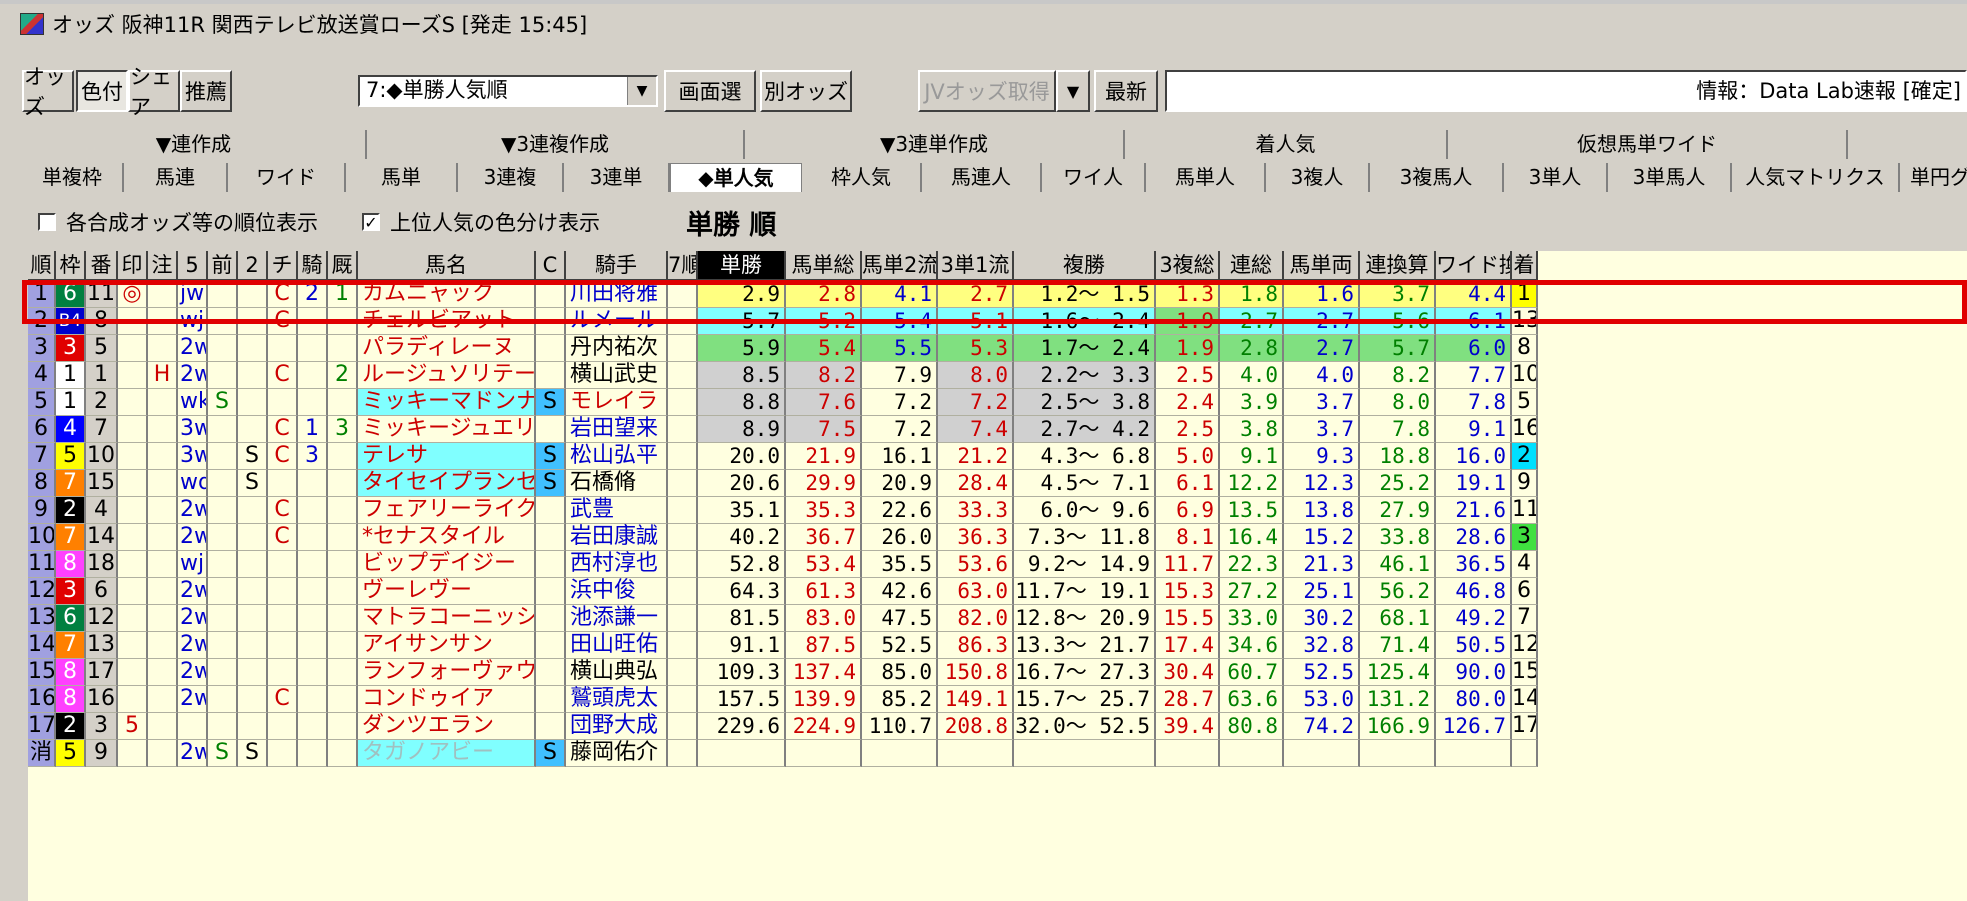  Describe the element at coordinates (683, 266) in the screenshot. I see `column-header-seven: 7順` at that location.